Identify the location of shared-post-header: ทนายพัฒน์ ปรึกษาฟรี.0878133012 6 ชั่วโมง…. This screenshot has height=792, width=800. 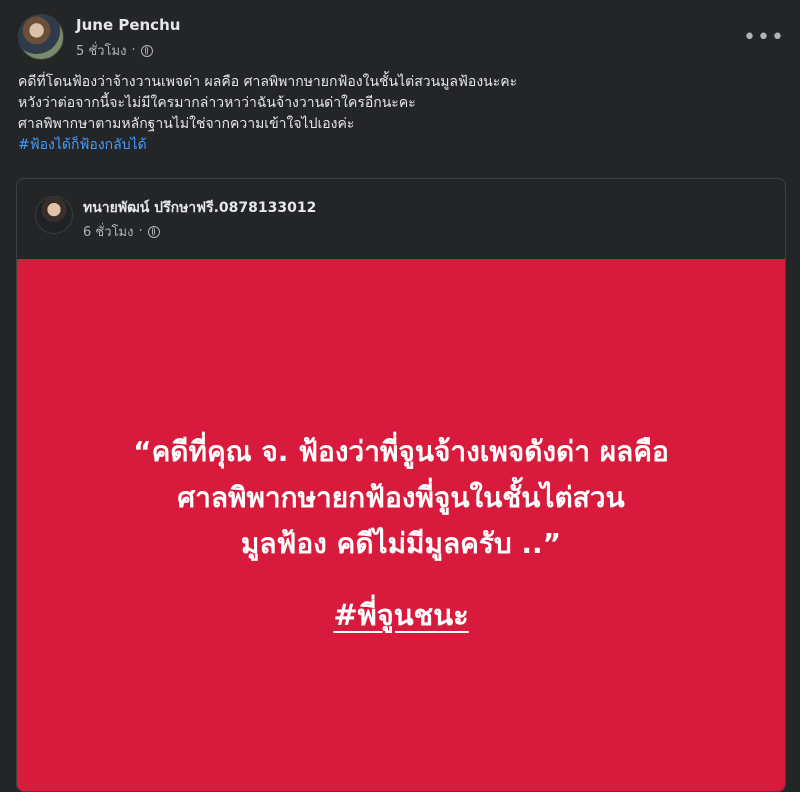
(401, 219).